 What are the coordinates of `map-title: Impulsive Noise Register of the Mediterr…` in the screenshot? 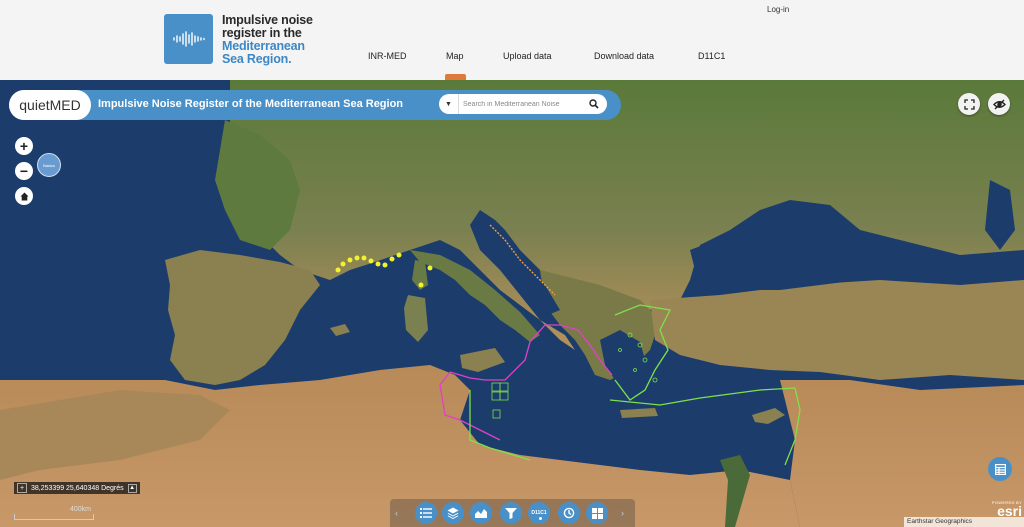 It's located at (251, 104).